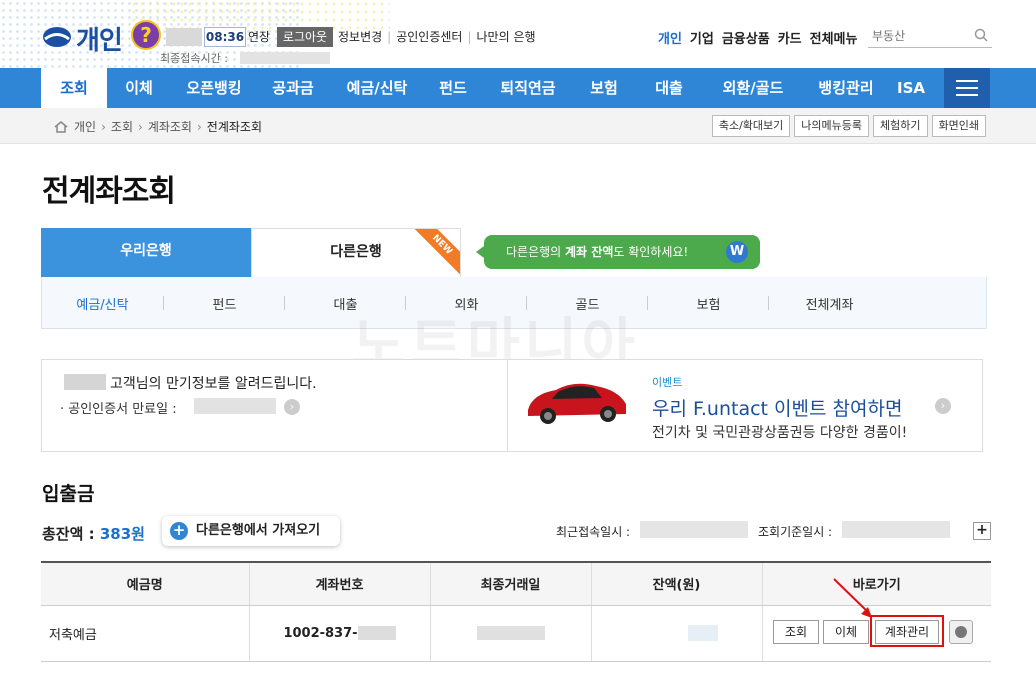 This screenshot has width=1036, height=680. I want to click on breadcrumb-item: 조회, so click(122, 126).